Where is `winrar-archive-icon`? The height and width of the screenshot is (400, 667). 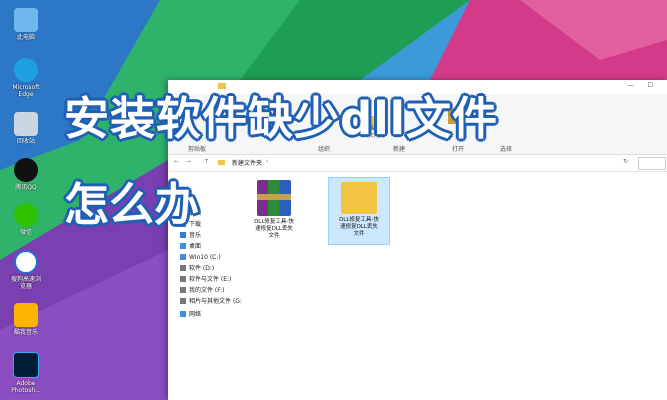 winrar-archive-icon is located at coordinates (274, 198).